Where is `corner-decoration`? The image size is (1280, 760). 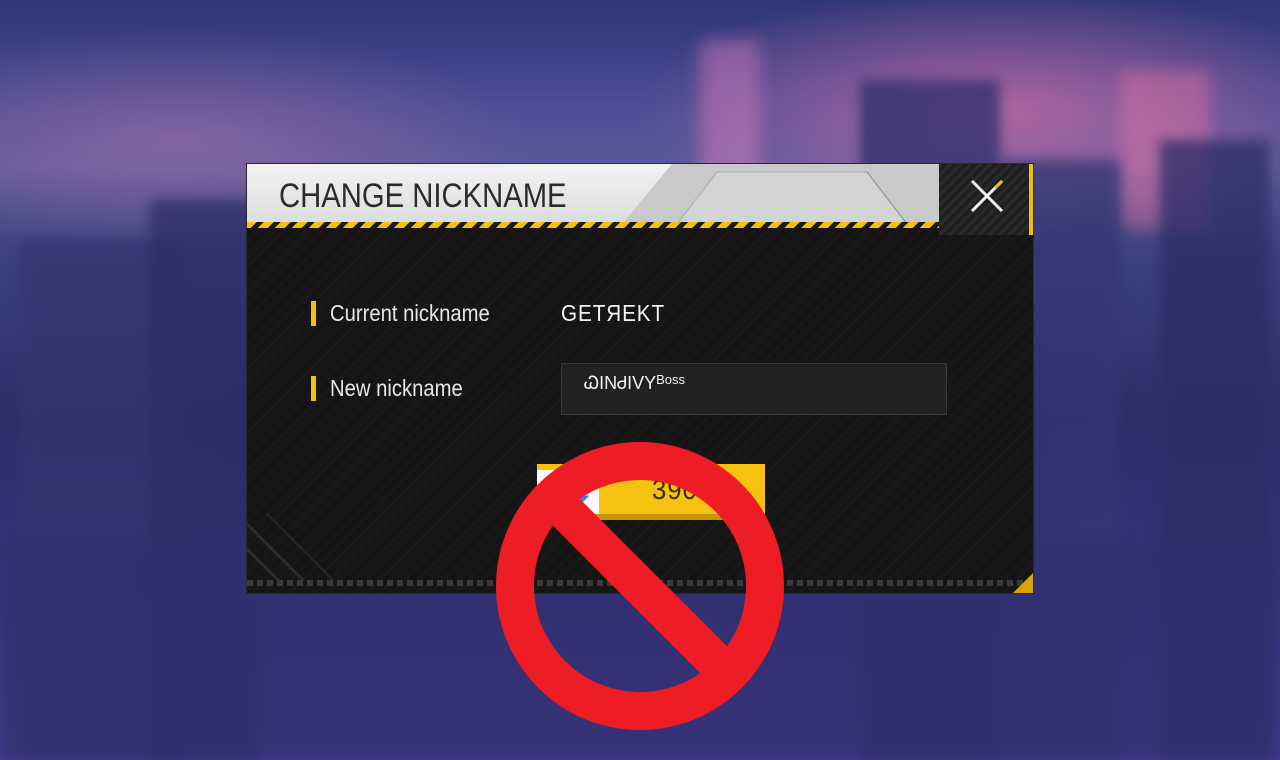 corner-decoration is located at coordinates (292, 548).